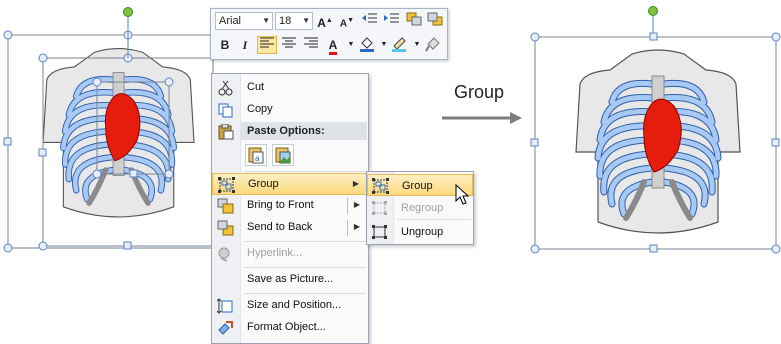 The width and height of the screenshot is (781, 344). I want to click on font-size-value: 18, so click(285, 21).